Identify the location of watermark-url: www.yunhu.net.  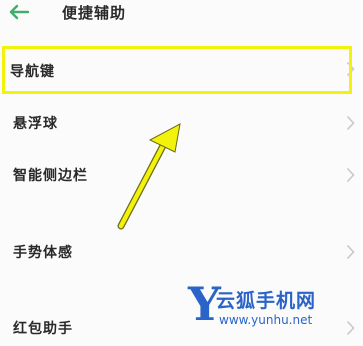
(266, 320).